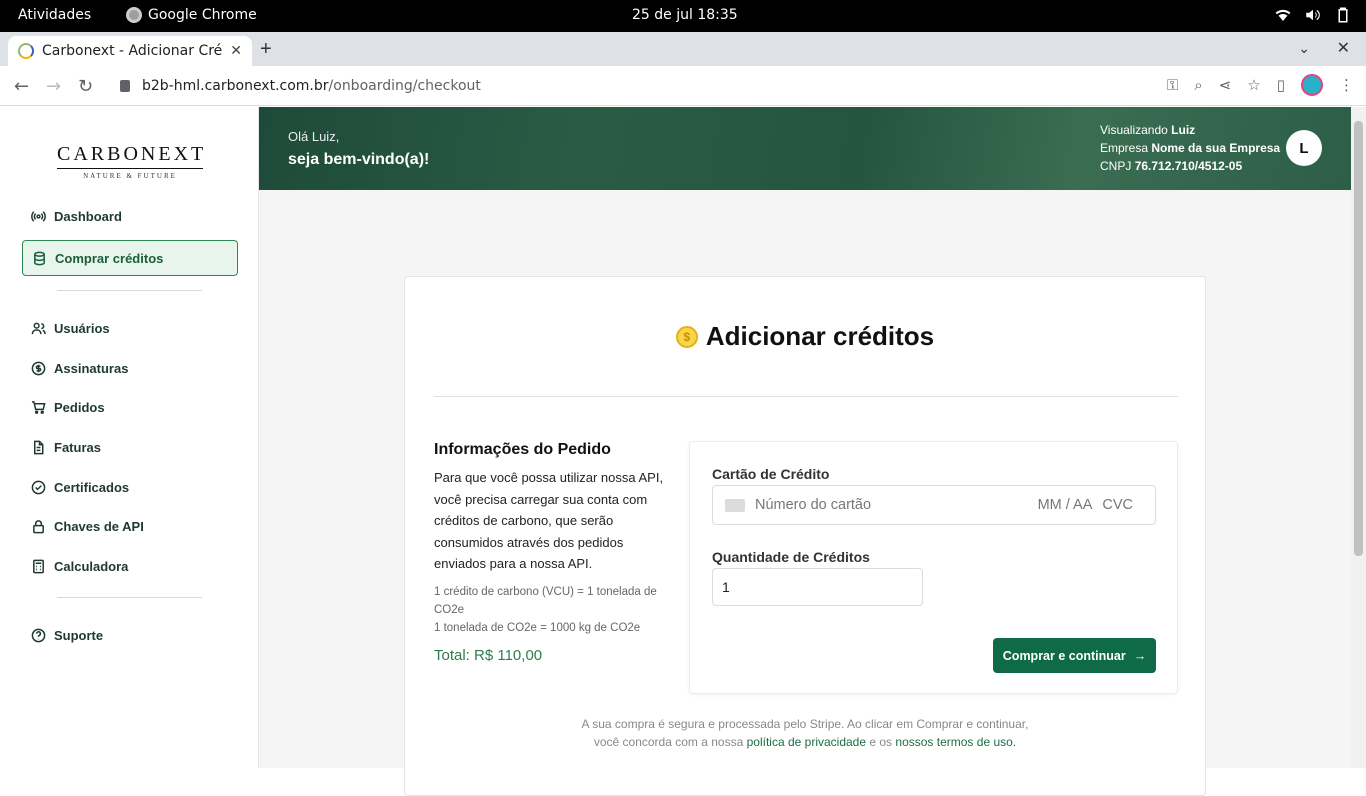  I want to click on star-icon: ☆, so click(1253, 85).